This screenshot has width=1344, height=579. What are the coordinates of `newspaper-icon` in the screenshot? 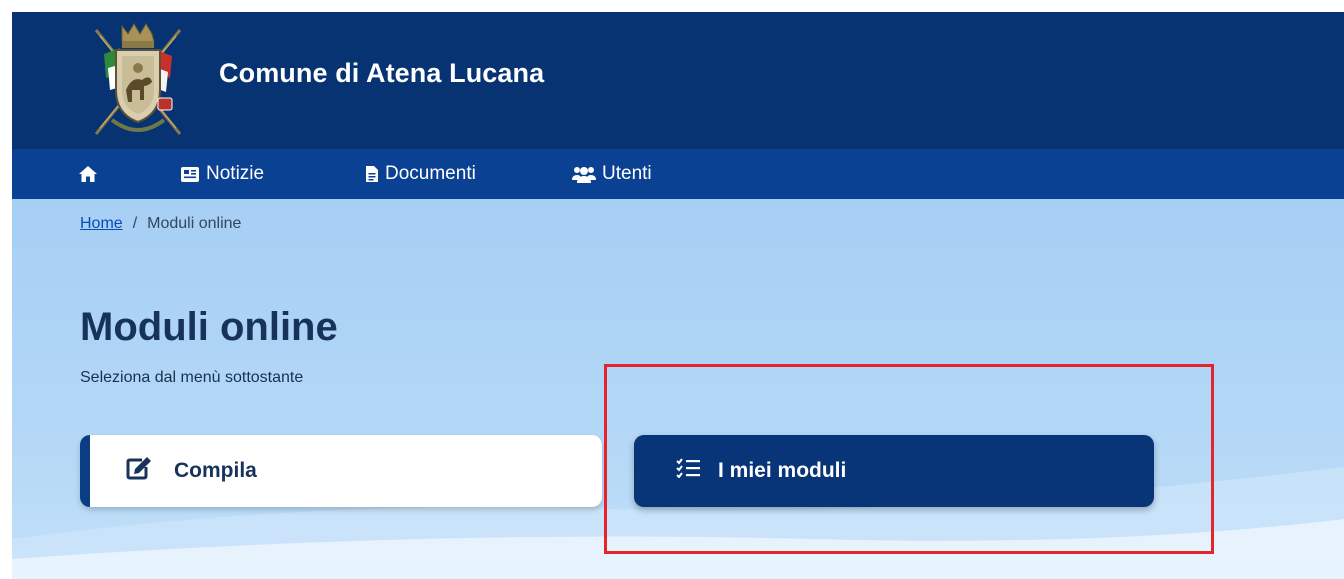 It's located at (190, 174).